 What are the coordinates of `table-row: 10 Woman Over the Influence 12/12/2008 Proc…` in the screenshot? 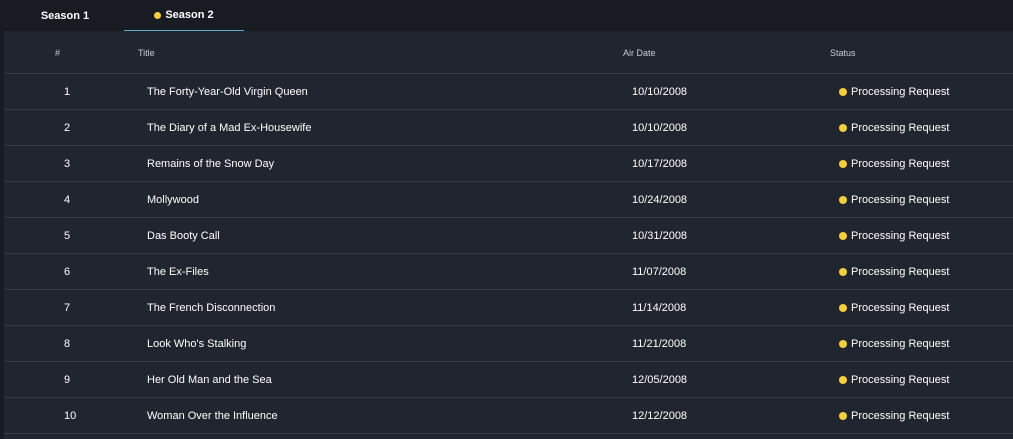 It's located at (508, 416).